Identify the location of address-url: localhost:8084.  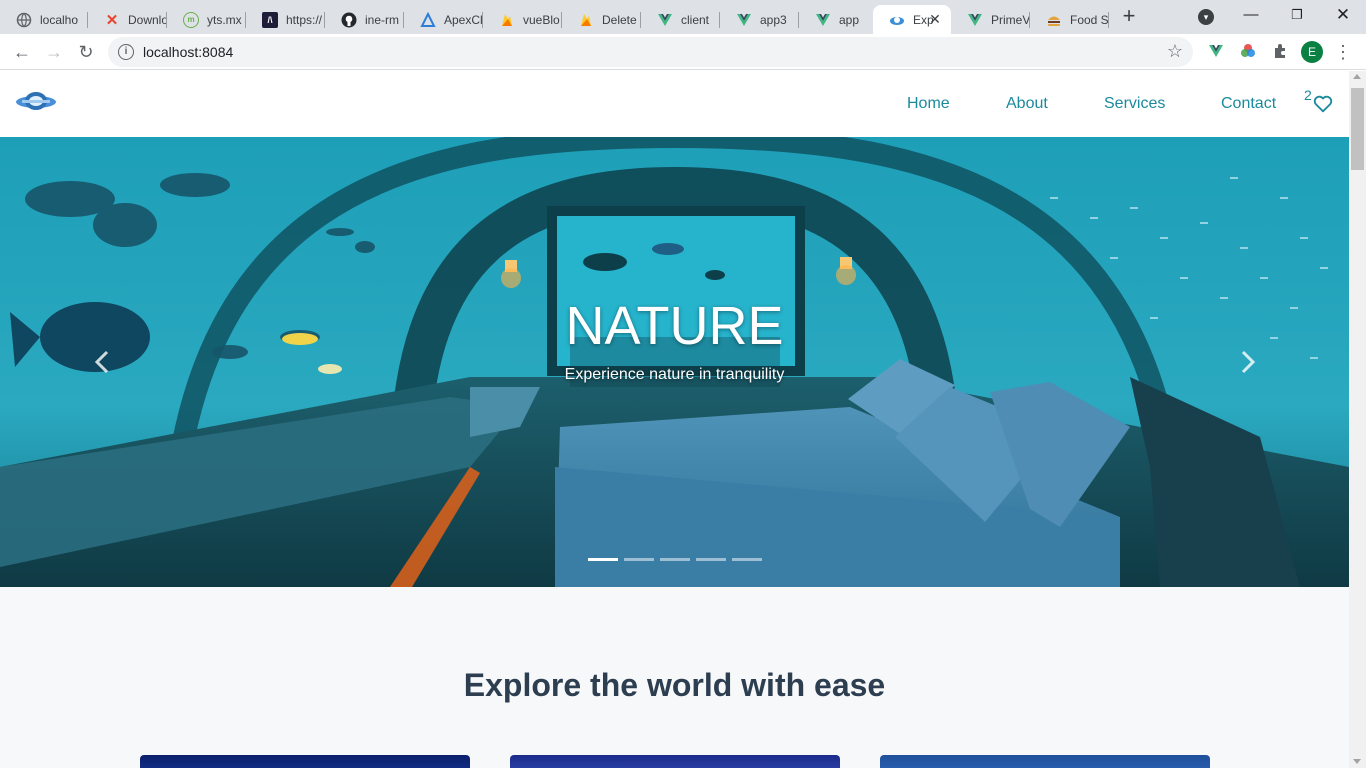
(188, 52).